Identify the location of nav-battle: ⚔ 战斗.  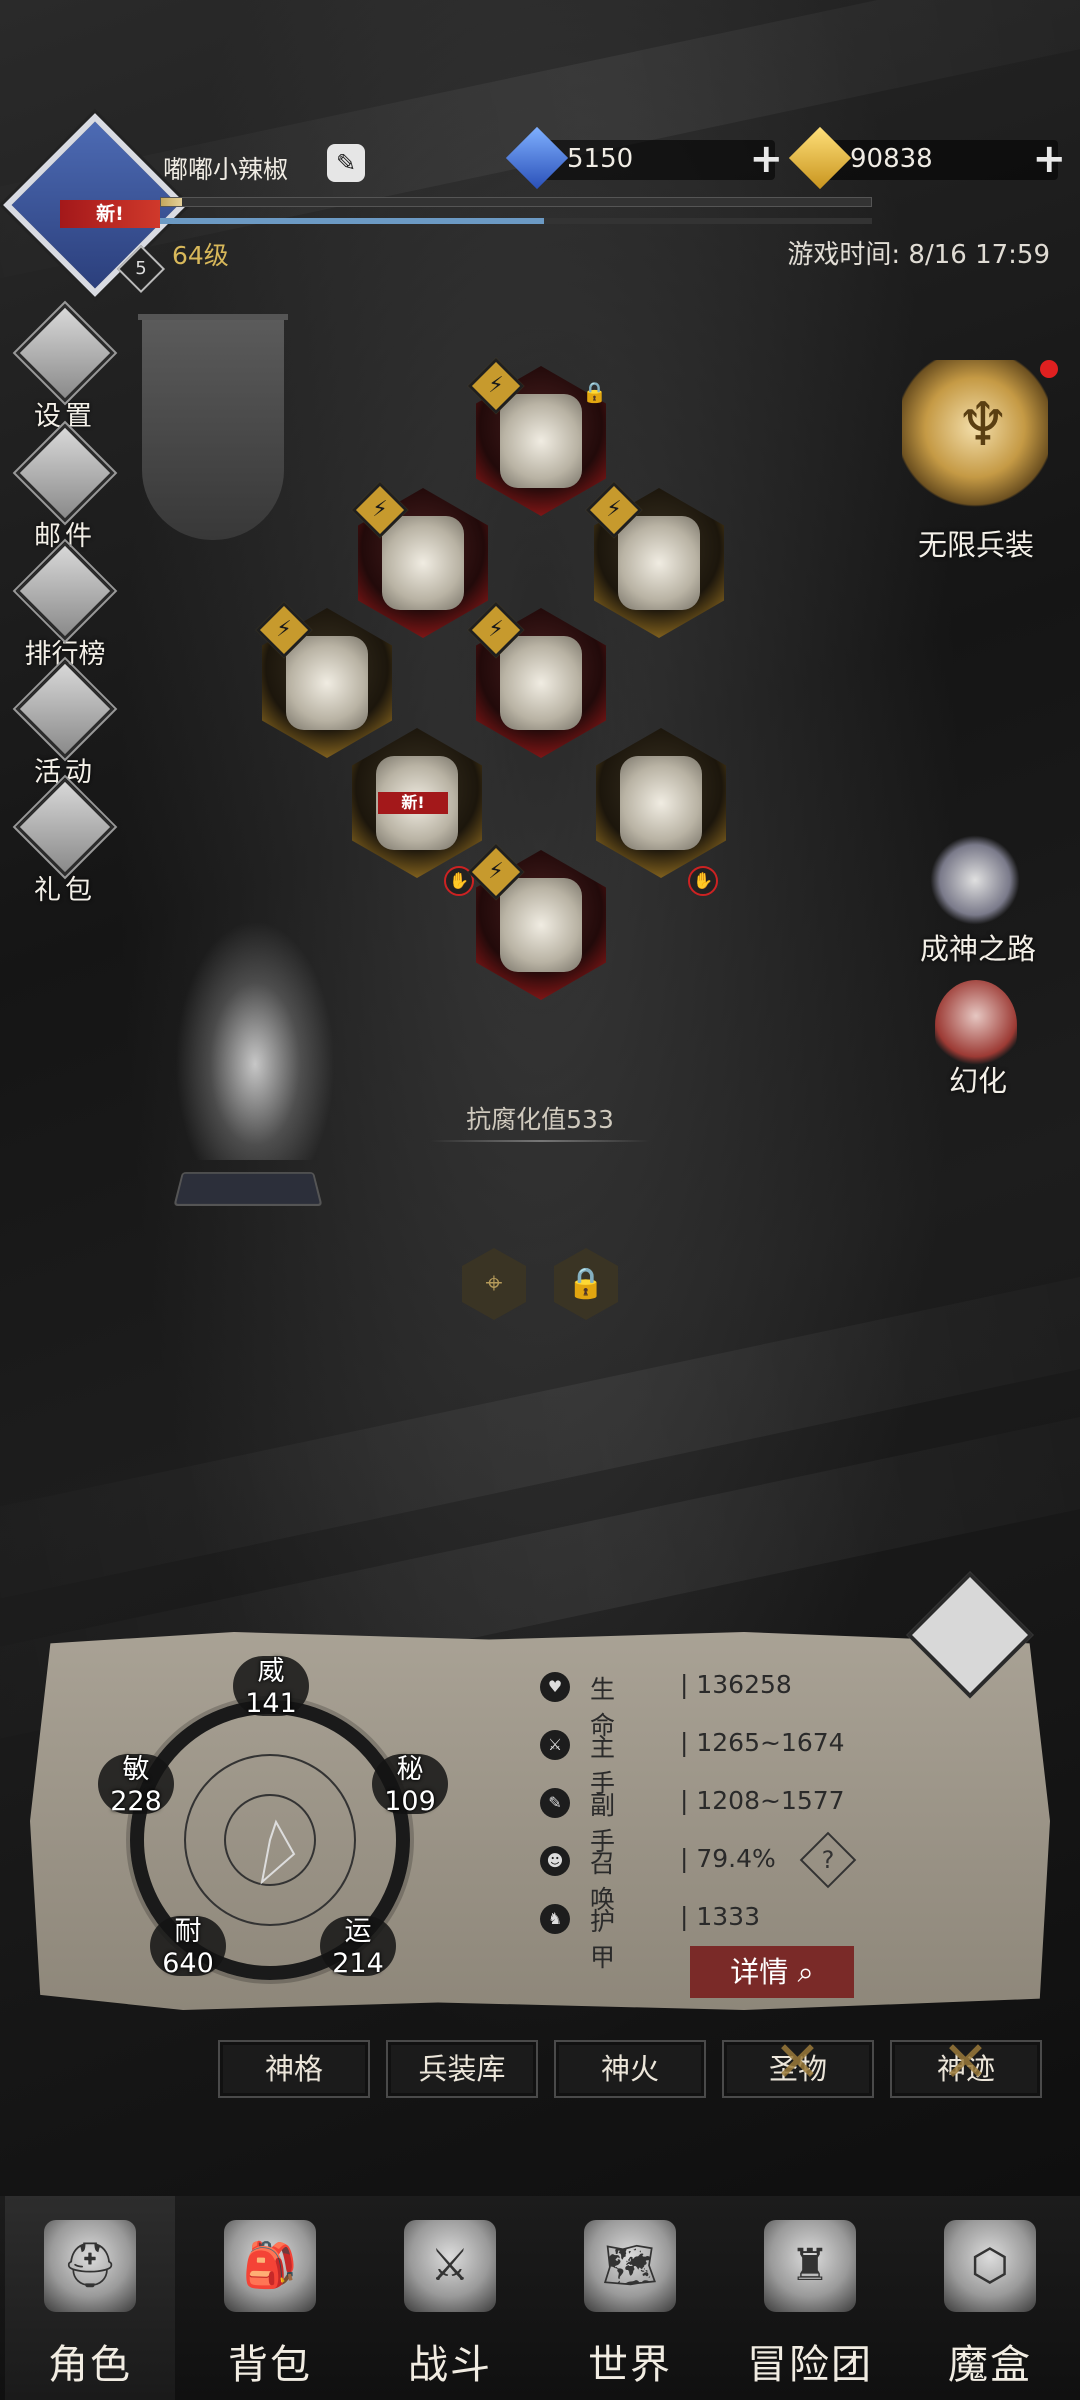
(450, 2298).